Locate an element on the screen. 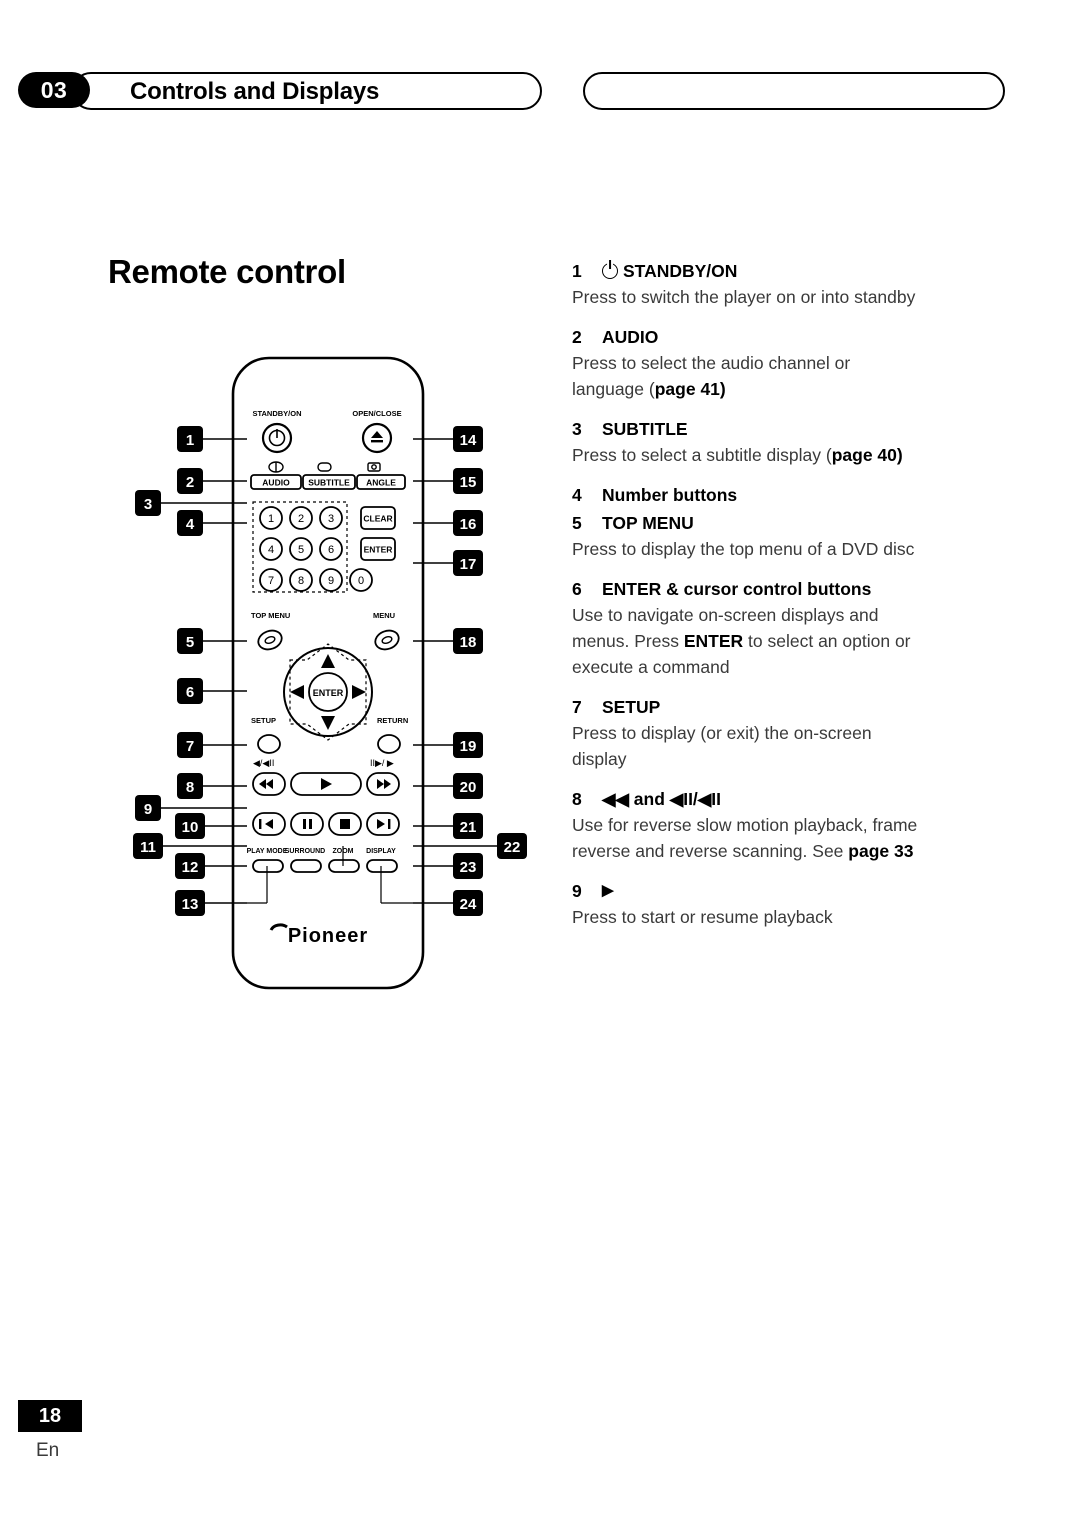 The width and height of the screenshot is (1080, 1529). button-return is located at coordinates (389, 744).